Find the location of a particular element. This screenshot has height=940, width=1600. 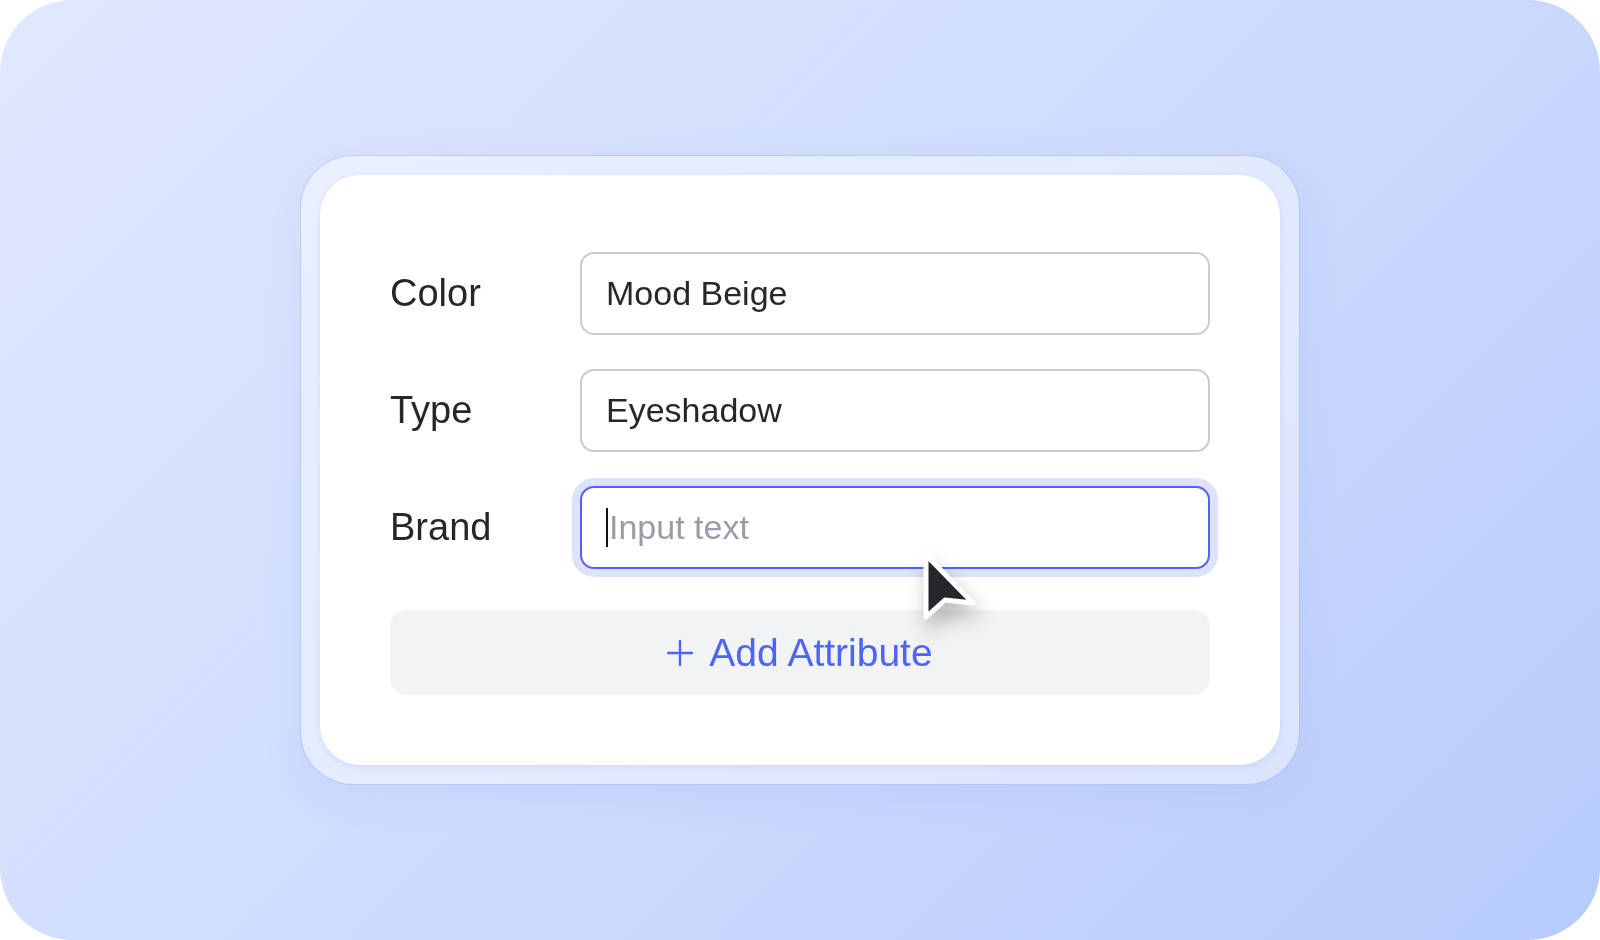

text-caret-icon is located at coordinates (607, 527).